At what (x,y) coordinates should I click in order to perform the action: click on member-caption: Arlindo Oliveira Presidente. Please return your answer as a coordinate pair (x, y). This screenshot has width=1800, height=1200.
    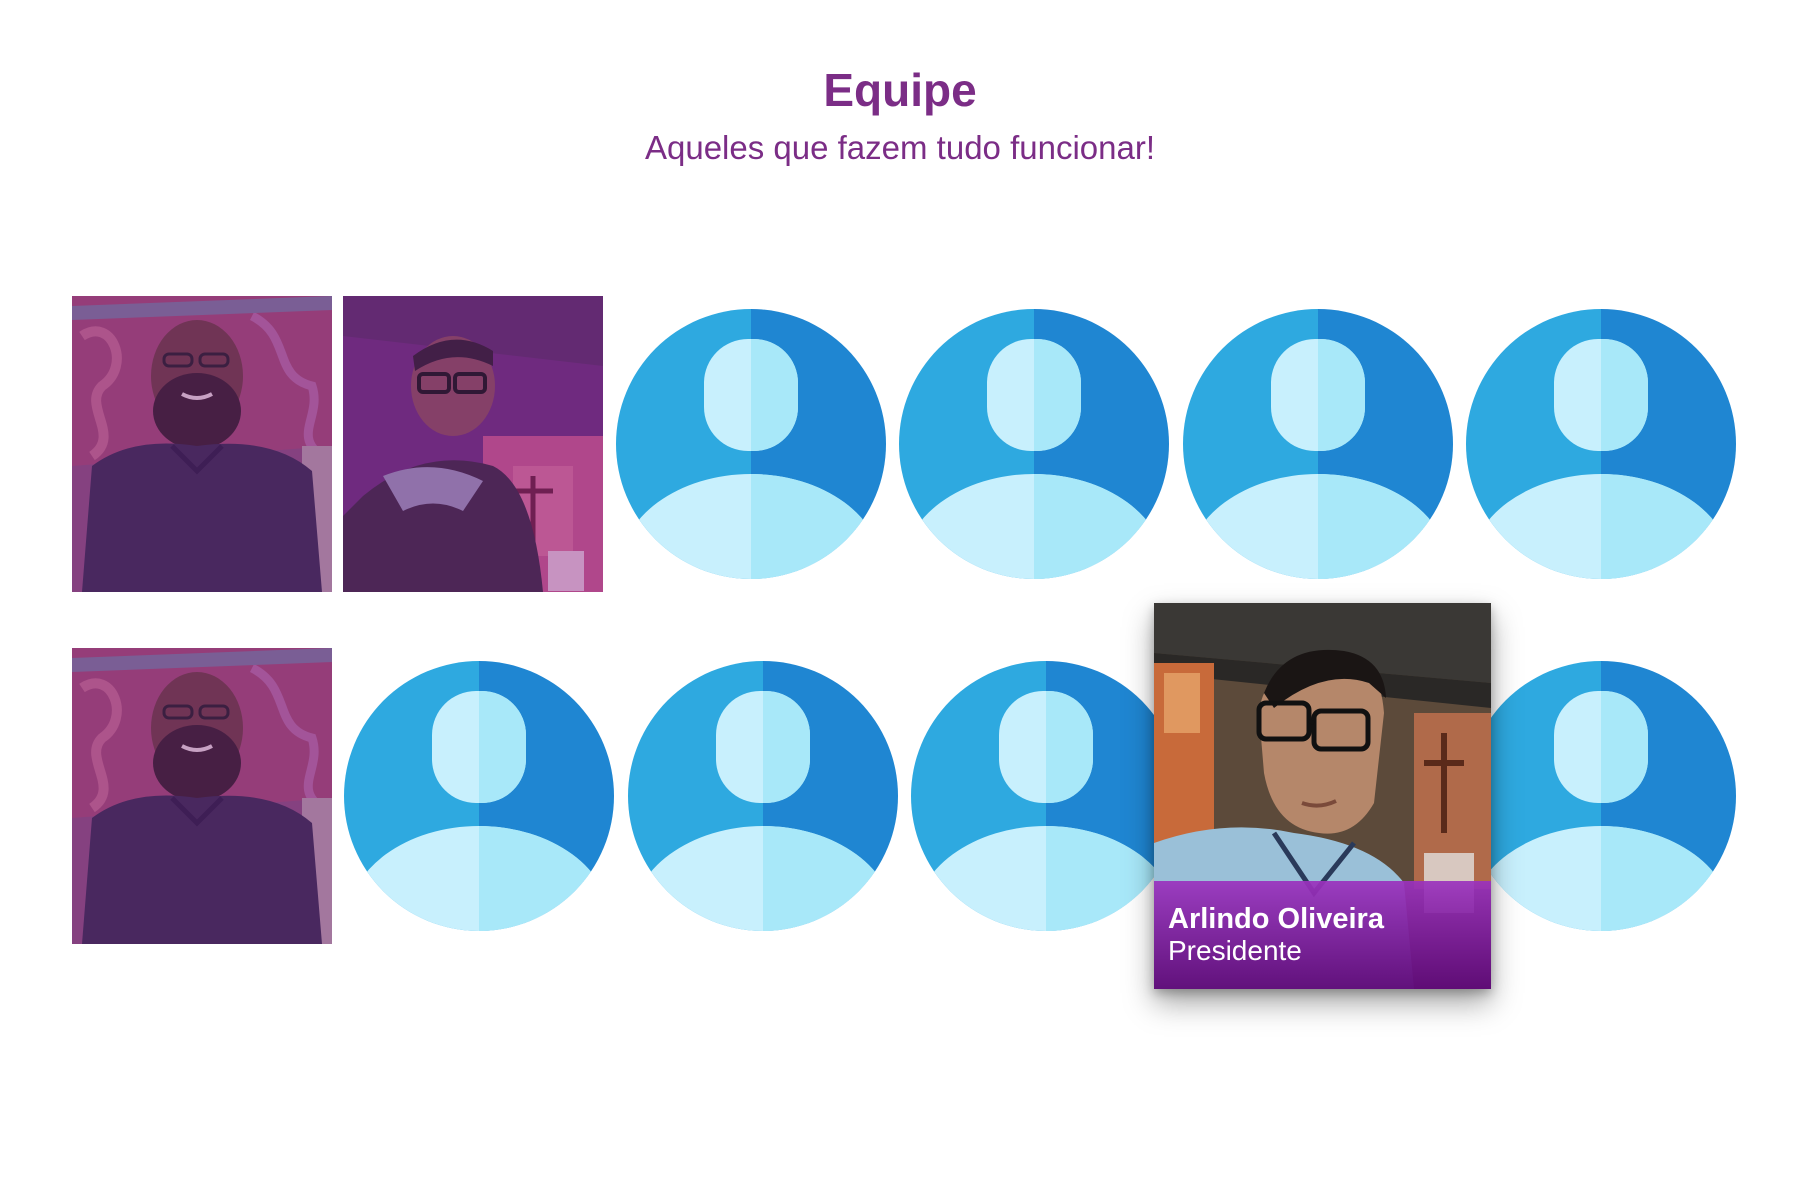
    Looking at the image, I should click on (1322, 935).